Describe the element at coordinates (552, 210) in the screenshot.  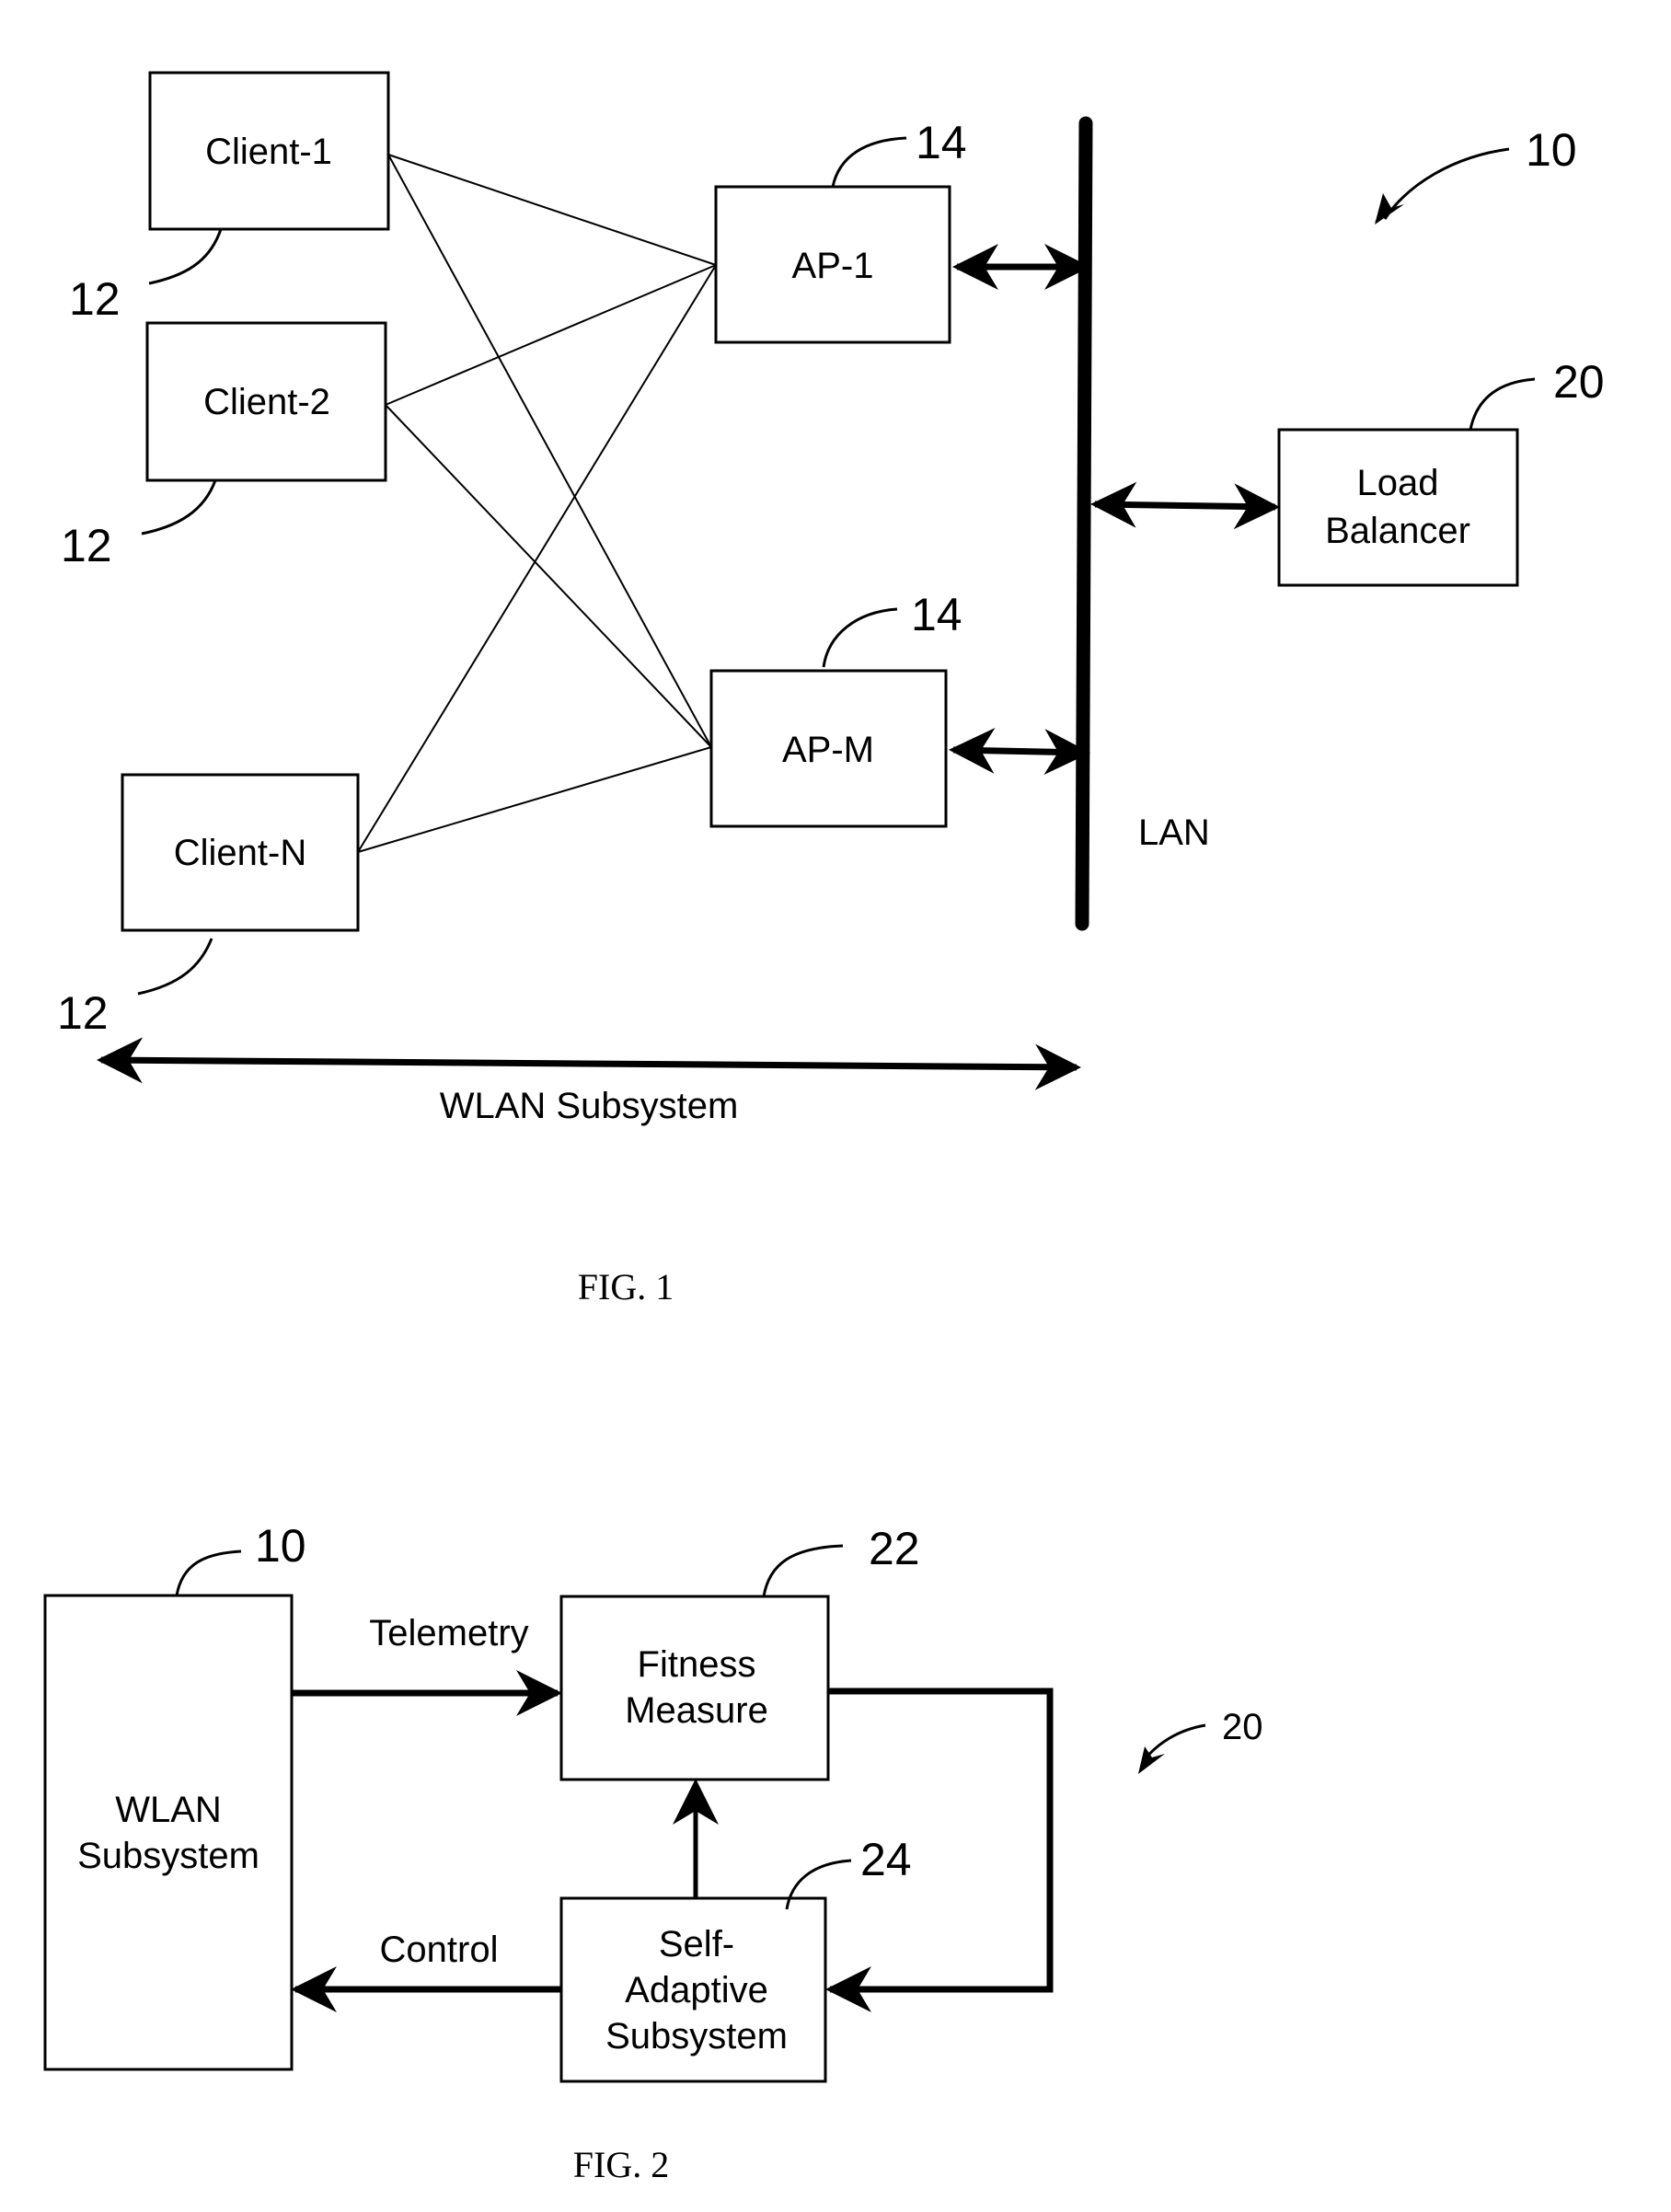
I see `link-client1-ap1` at that location.